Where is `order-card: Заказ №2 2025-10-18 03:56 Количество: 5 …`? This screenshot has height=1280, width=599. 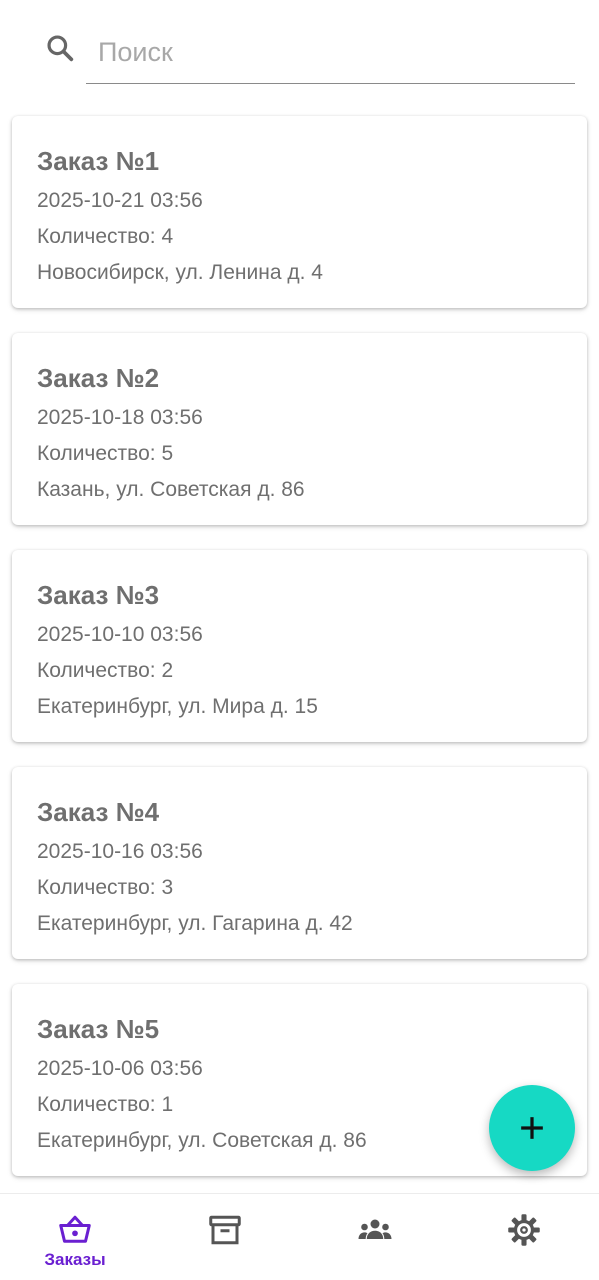
order-card: Заказ №2 2025-10-18 03:56 Количество: 5 … is located at coordinates (299, 429).